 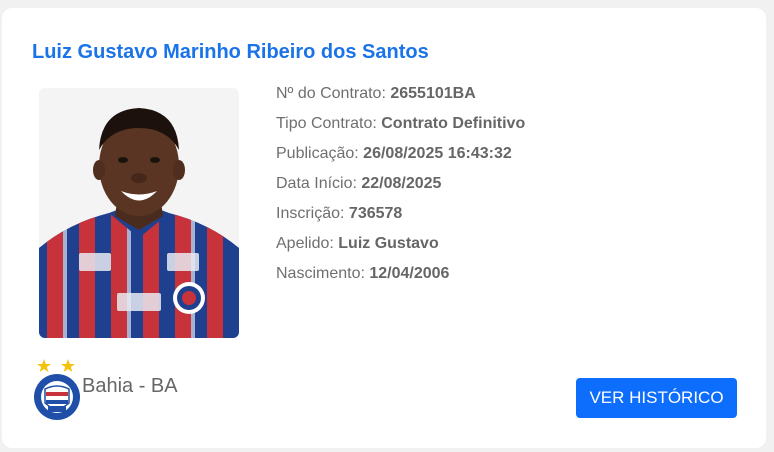 What do you see at coordinates (333, 93) in the screenshot?
I see `detail-label: Nº do Contrato:` at bounding box center [333, 93].